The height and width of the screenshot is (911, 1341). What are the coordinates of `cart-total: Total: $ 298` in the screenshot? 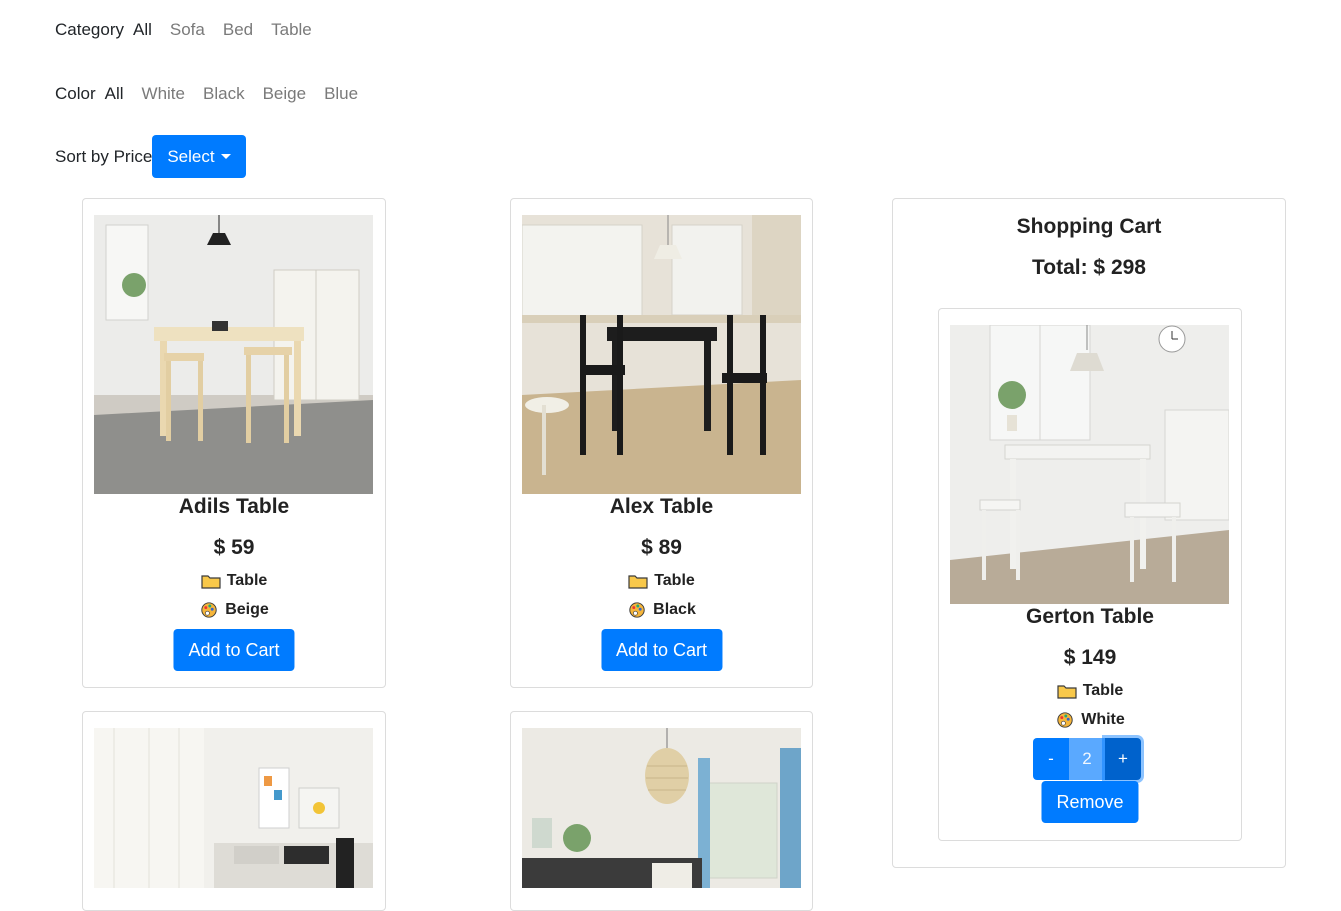 It's located at (1089, 267).